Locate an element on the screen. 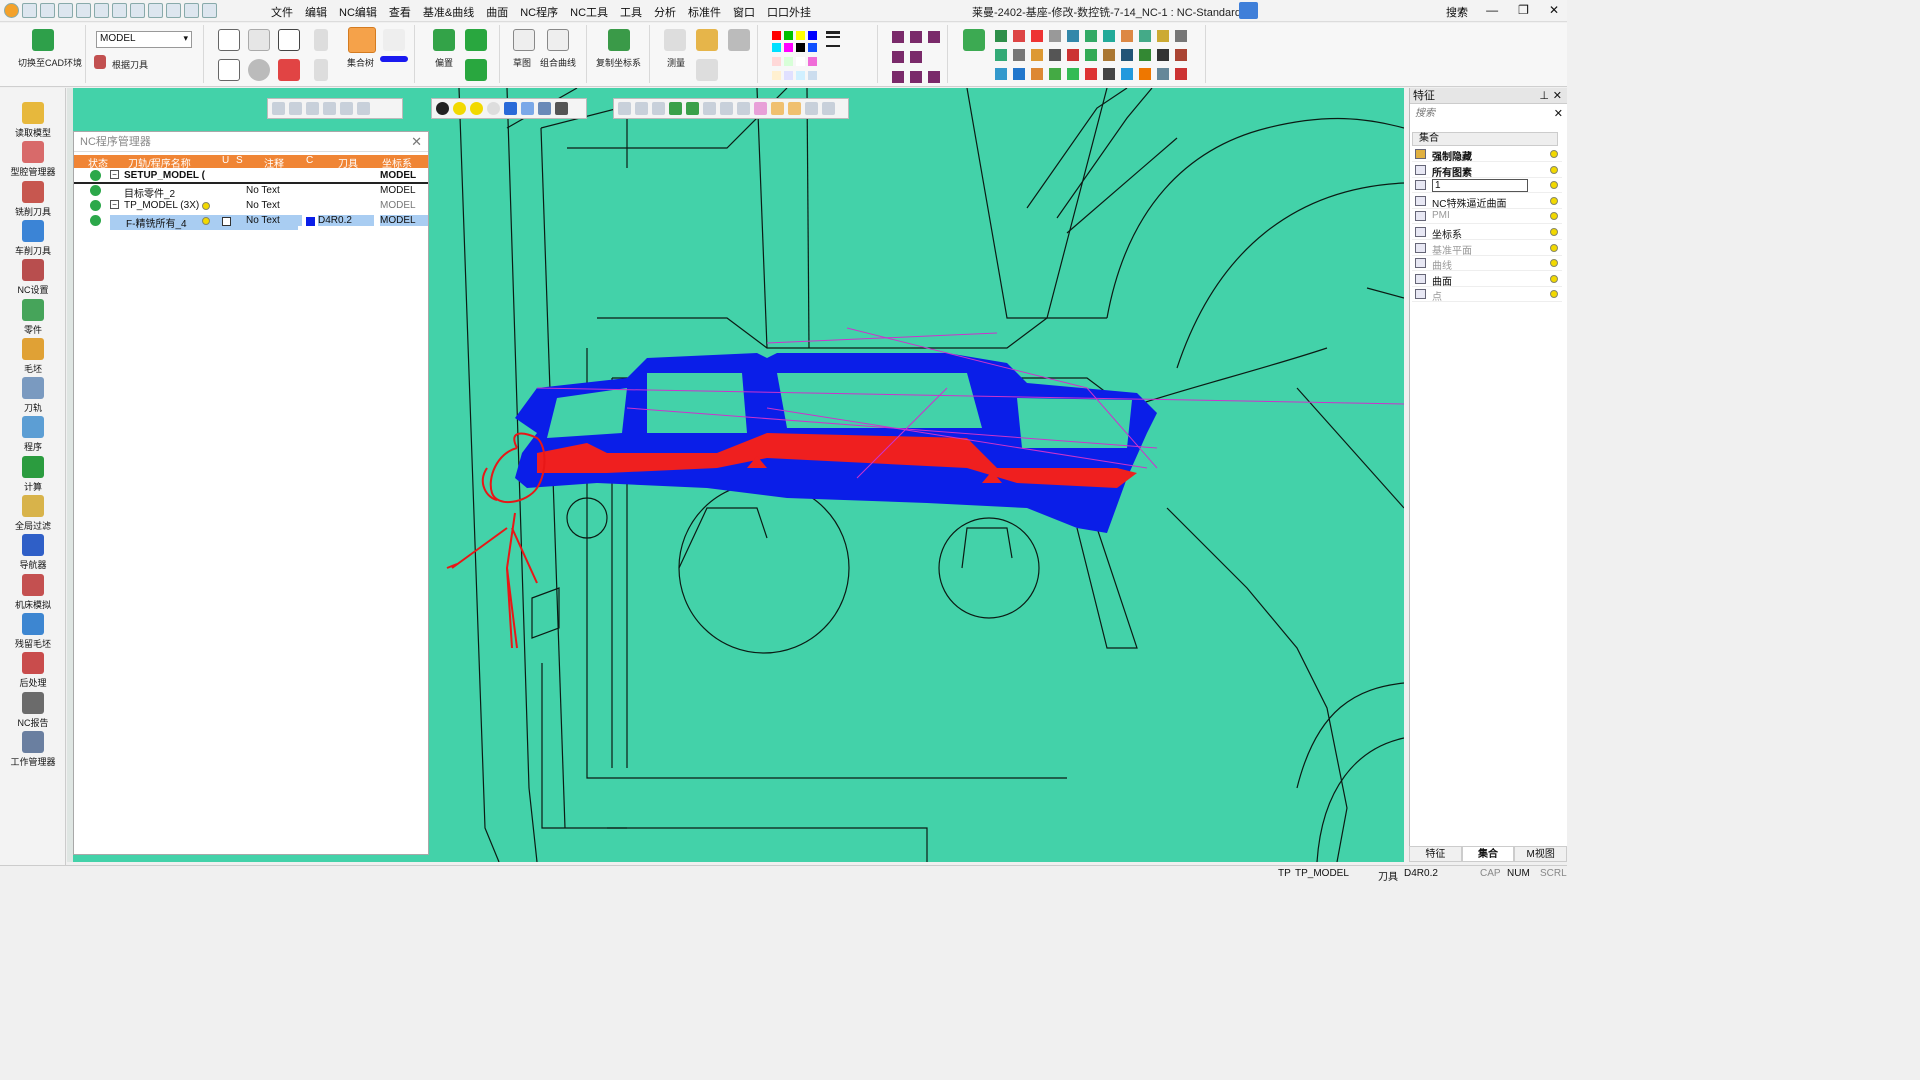 The width and height of the screenshot is (1920, 1080). sidebar-item-stock: 毛坯 is located at coordinates (33, 356).